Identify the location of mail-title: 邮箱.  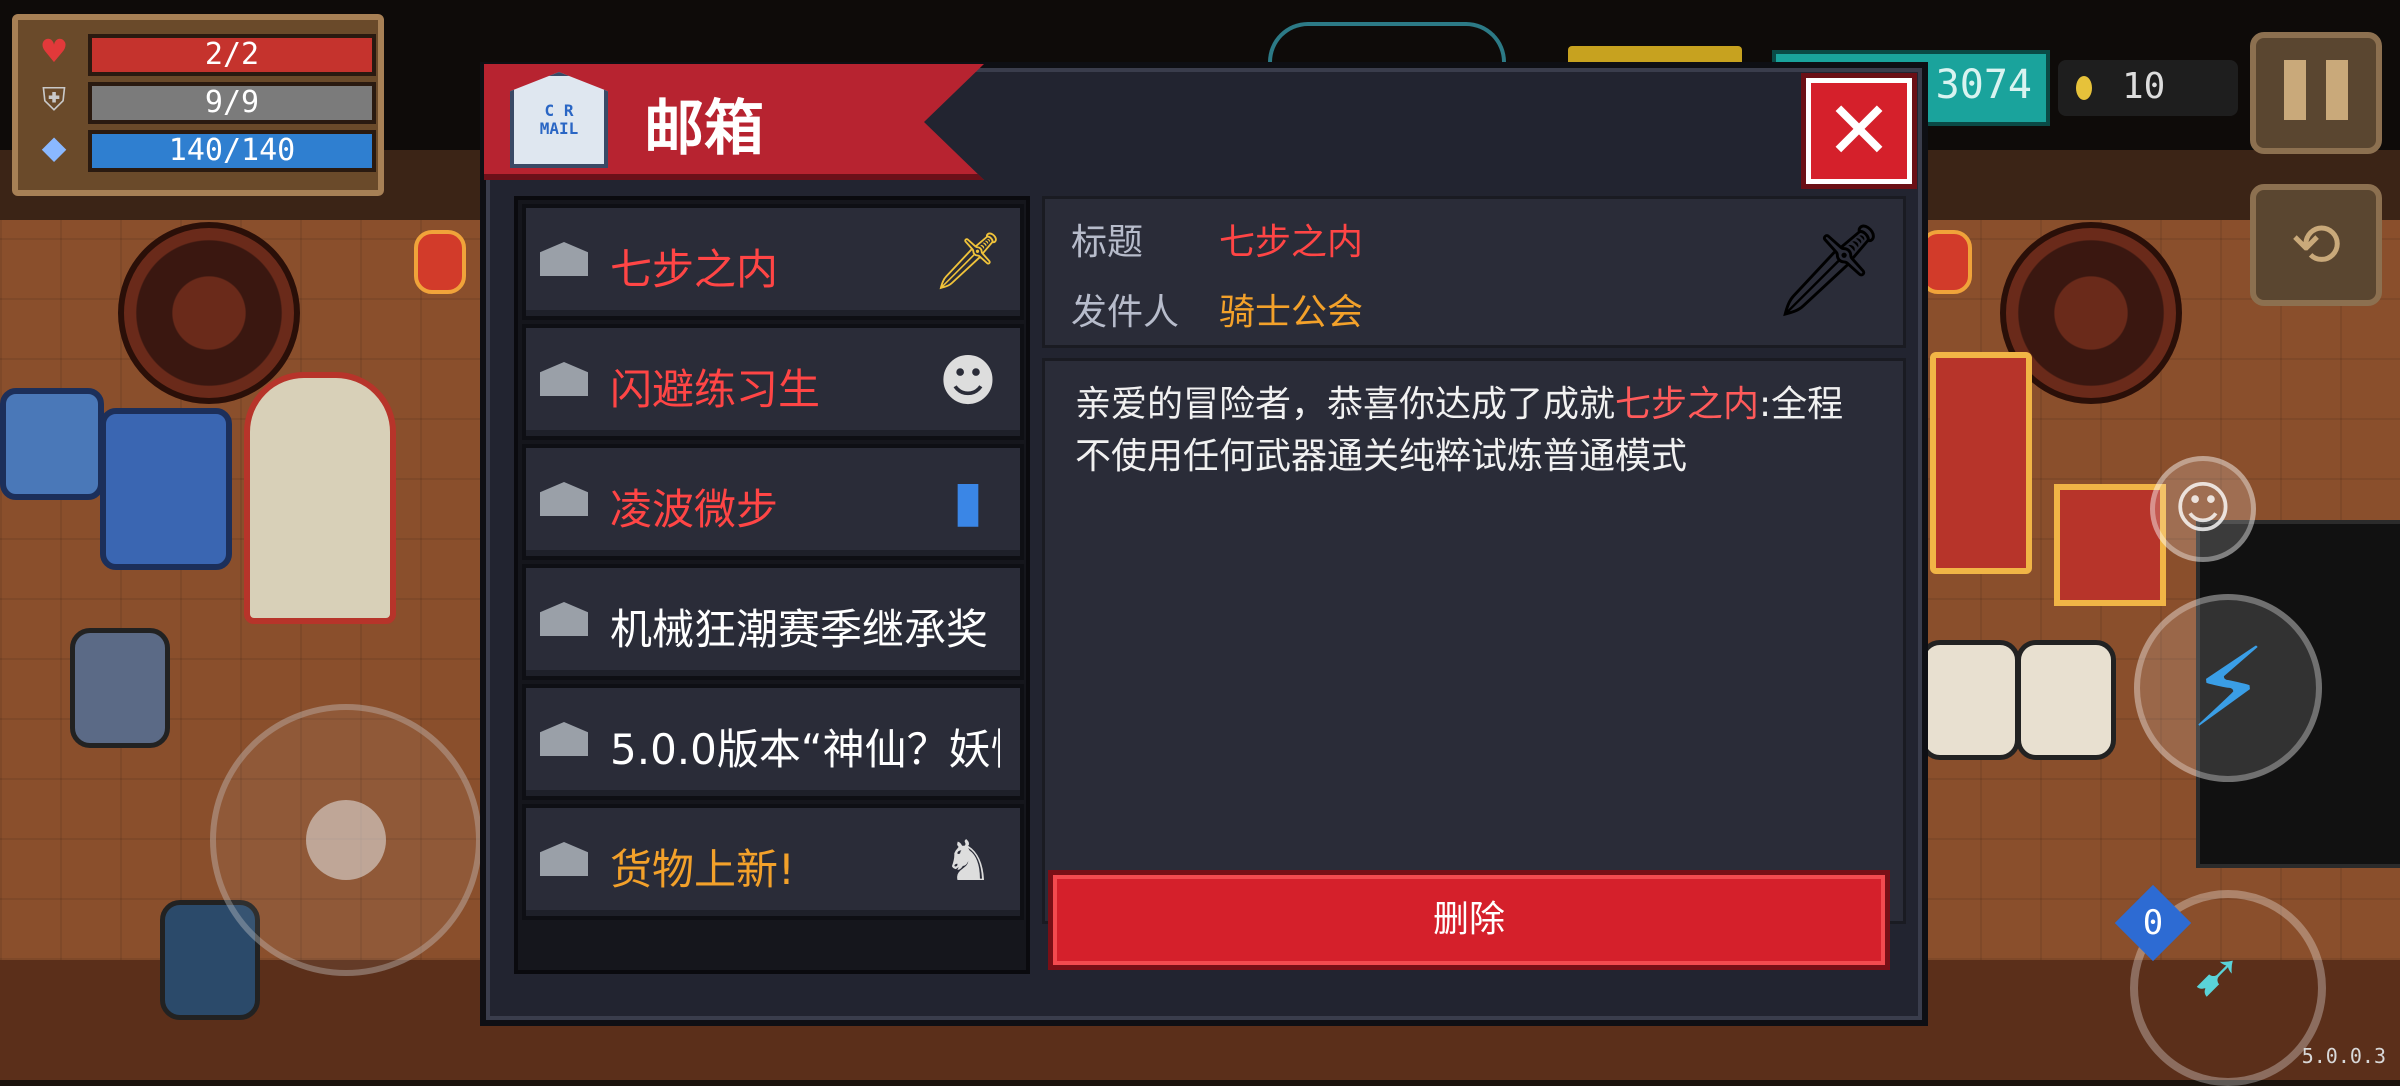
(704, 129).